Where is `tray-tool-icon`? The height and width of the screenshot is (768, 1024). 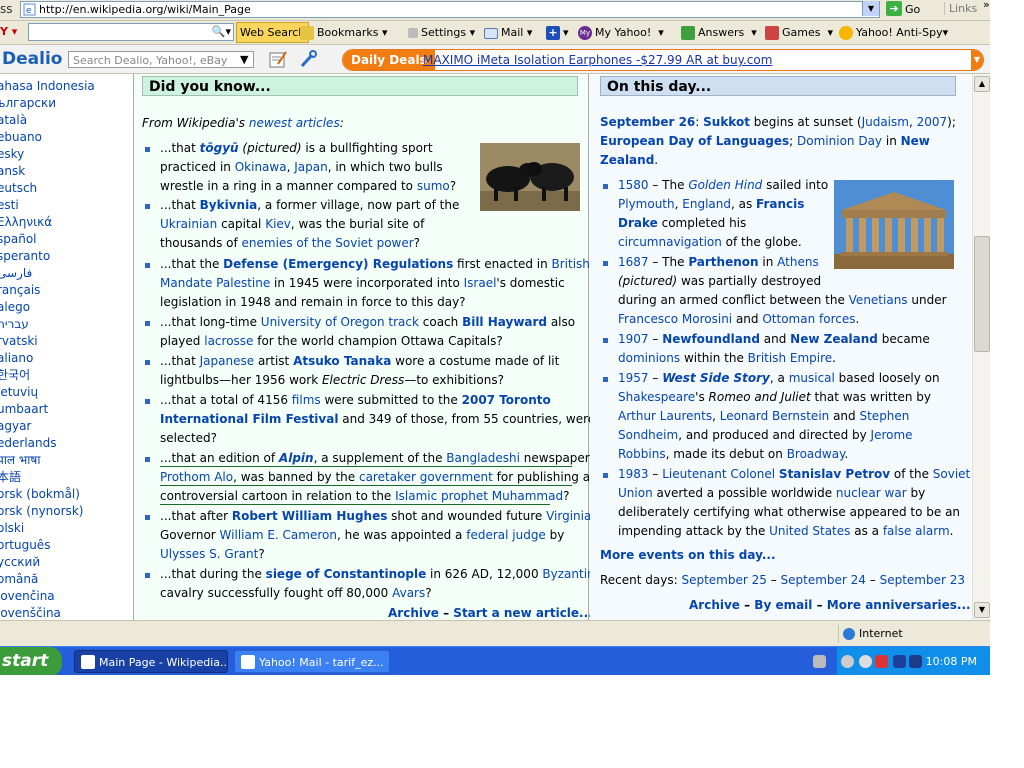 tray-tool-icon is located at coordinates (819, 661).